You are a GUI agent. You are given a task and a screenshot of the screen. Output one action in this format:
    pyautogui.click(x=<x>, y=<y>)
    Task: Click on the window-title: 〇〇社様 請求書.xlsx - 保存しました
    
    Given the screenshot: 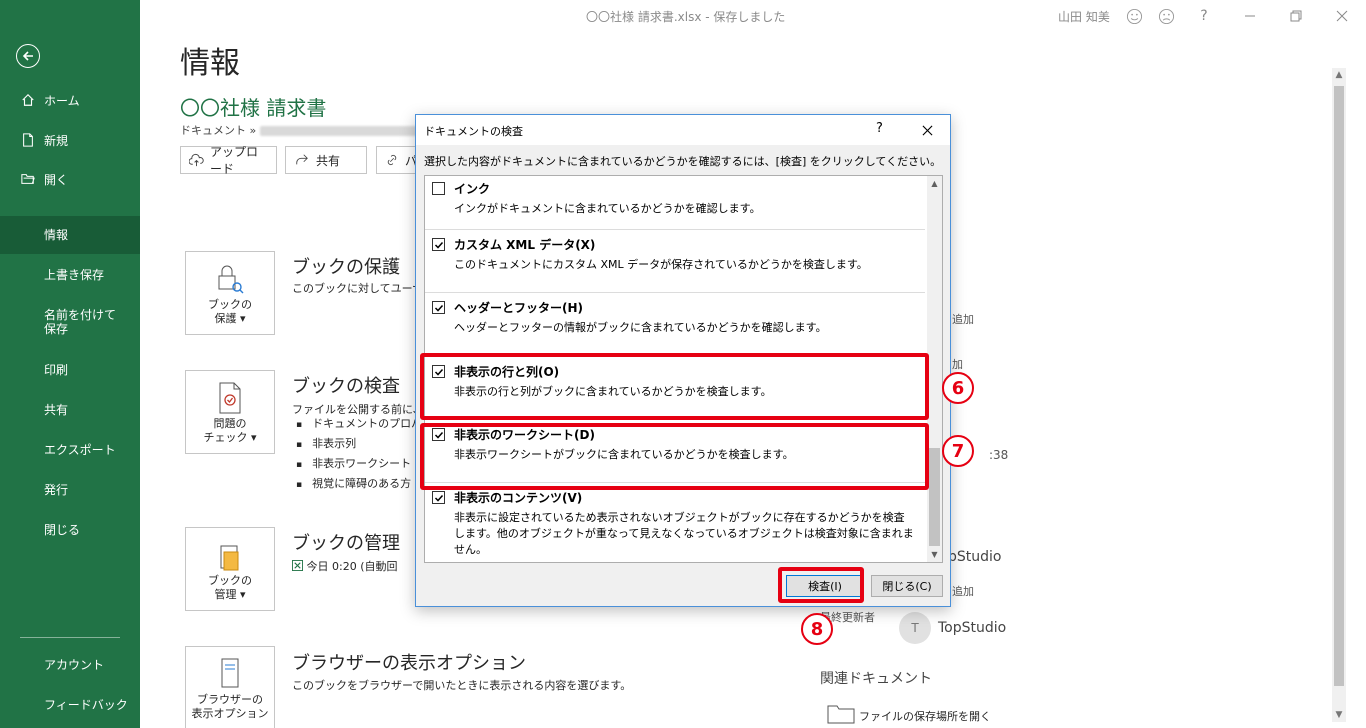 What is the action you would take?
    pyautogui.click(x=686, y=17)
    